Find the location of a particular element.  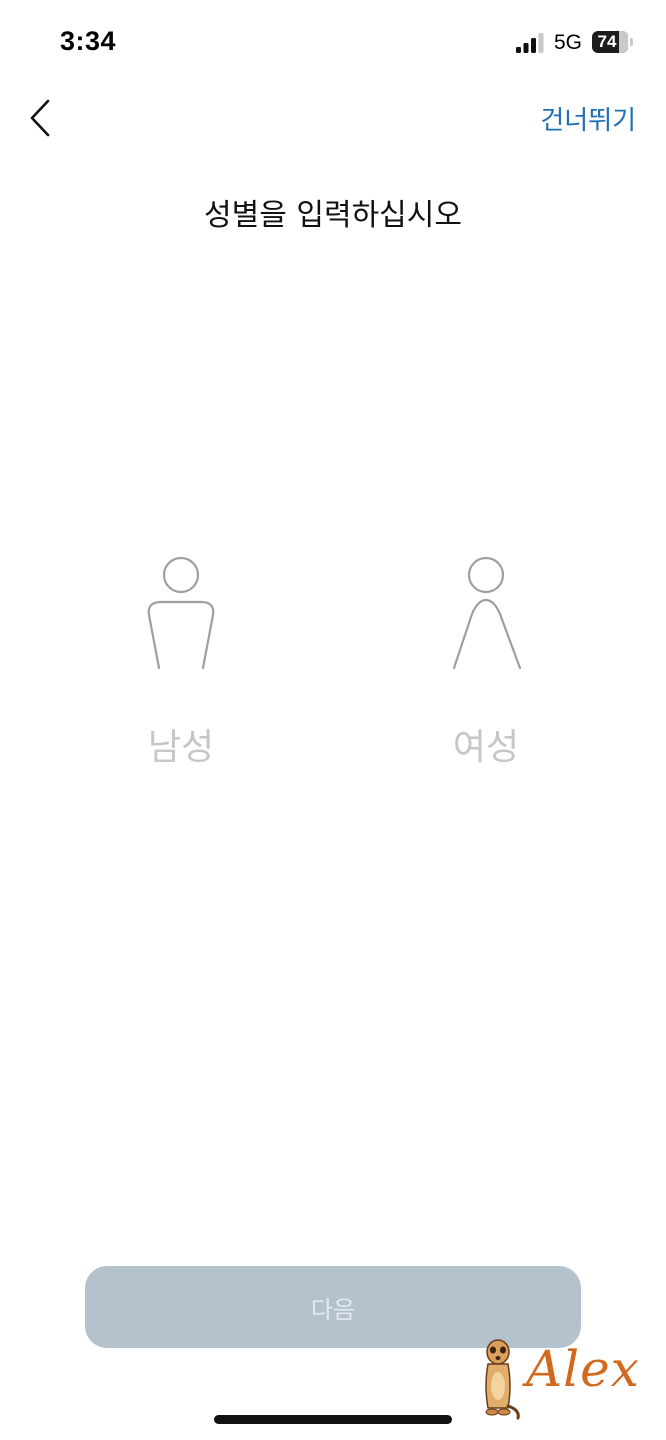

male-person-icon is located at coordinates (181, 613).